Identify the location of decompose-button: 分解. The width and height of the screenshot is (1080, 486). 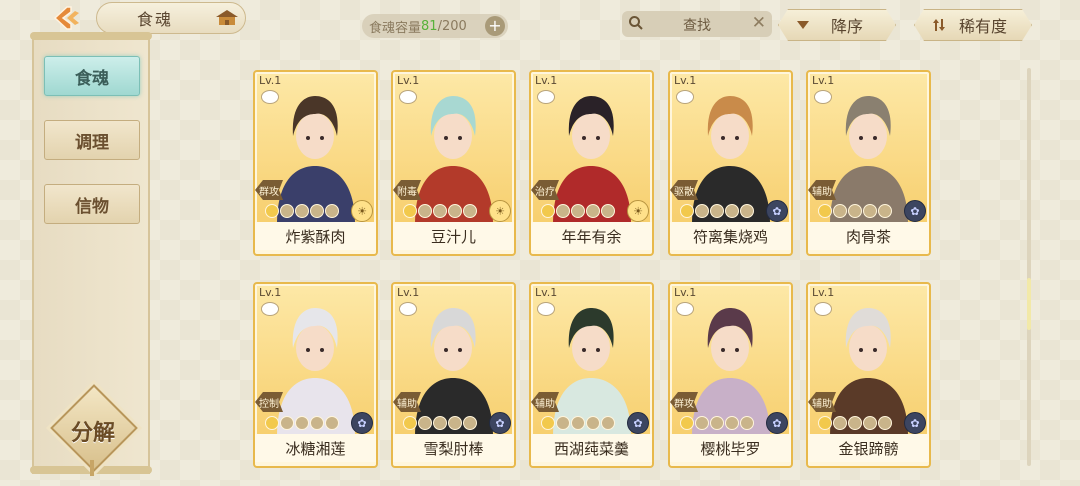
(94, 430).